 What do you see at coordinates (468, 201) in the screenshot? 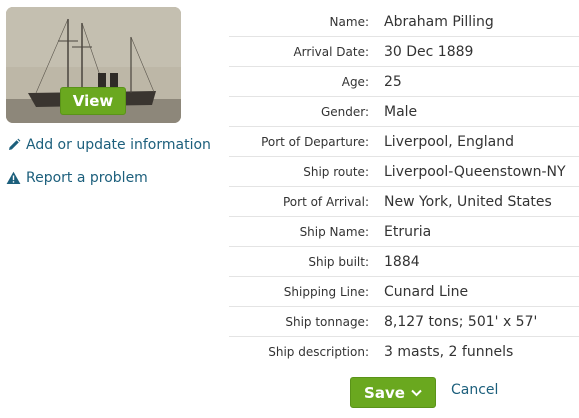
I see `detail-value: New York, United States` at bounding box center [468, 201].